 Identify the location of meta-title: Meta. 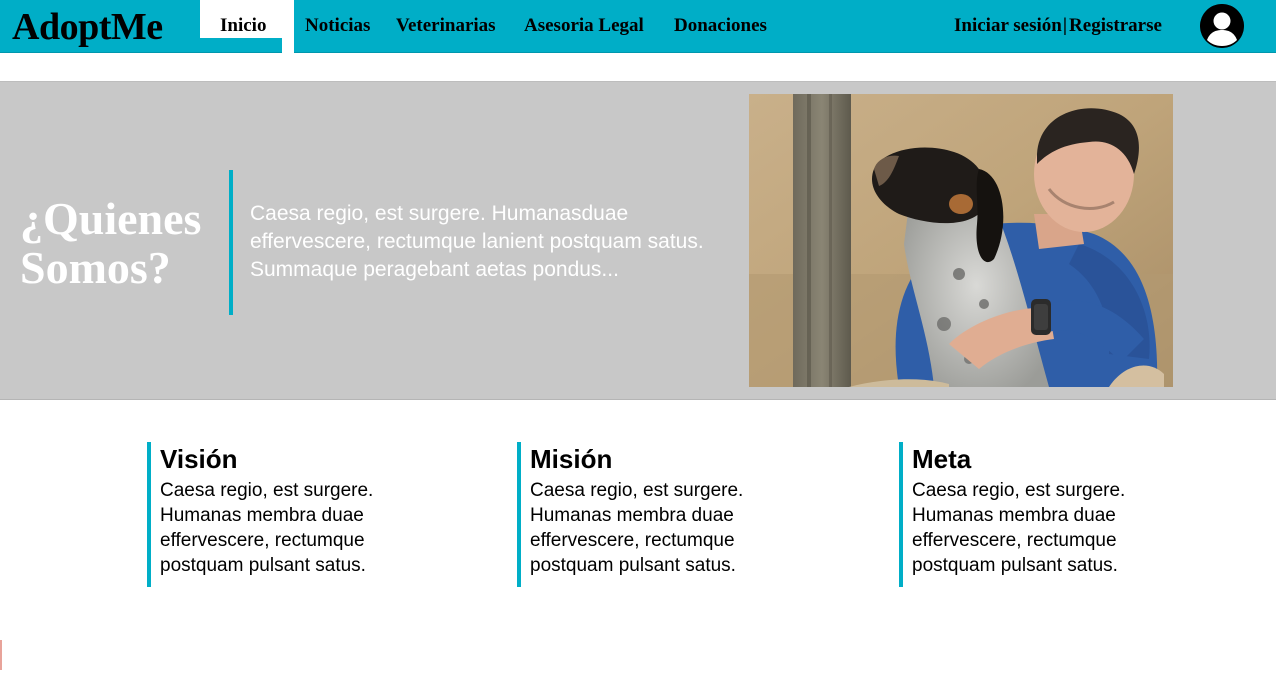
(942, 459).